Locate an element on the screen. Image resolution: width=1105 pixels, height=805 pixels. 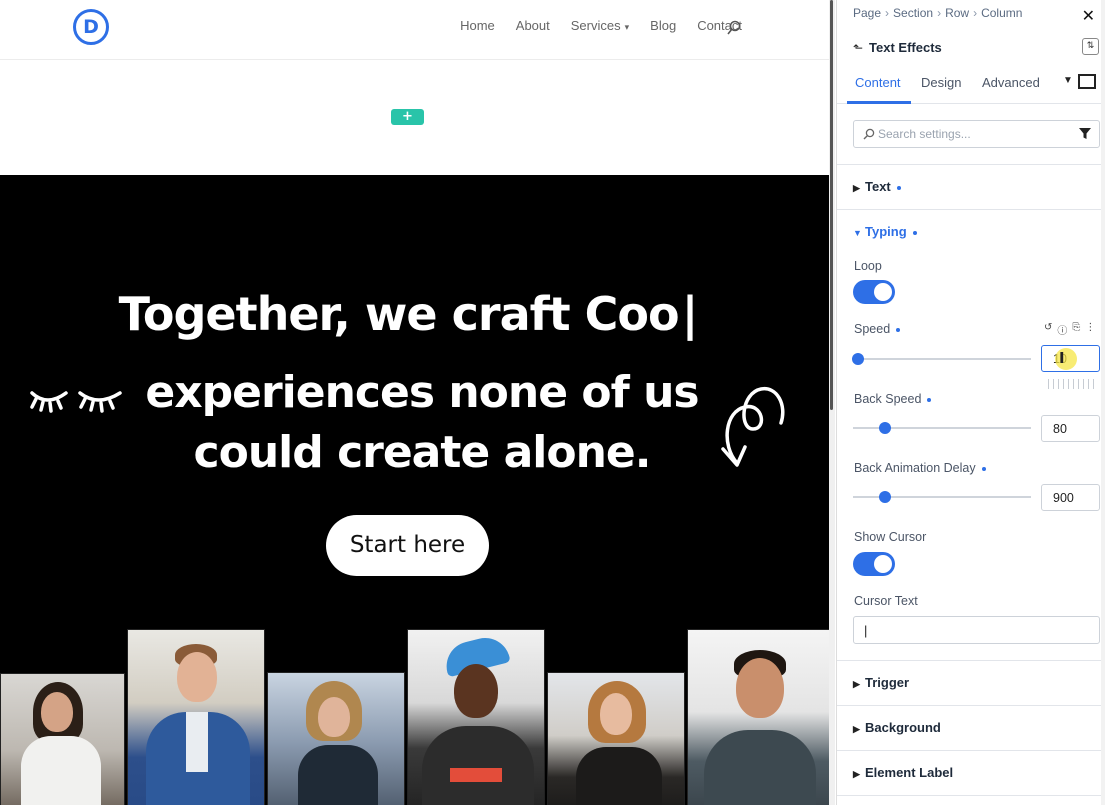
group-typing: ▼ Typing is located at coordinates (885, 231).